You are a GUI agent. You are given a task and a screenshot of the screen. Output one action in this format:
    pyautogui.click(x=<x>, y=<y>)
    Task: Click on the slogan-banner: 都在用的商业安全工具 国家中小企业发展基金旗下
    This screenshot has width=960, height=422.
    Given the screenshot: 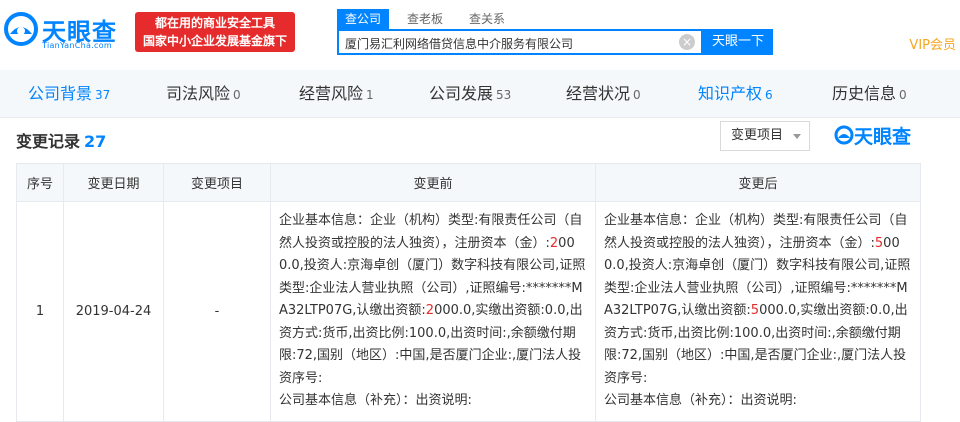 What is the action you would take?
    pyautogui.click(x=215, y=32)
    